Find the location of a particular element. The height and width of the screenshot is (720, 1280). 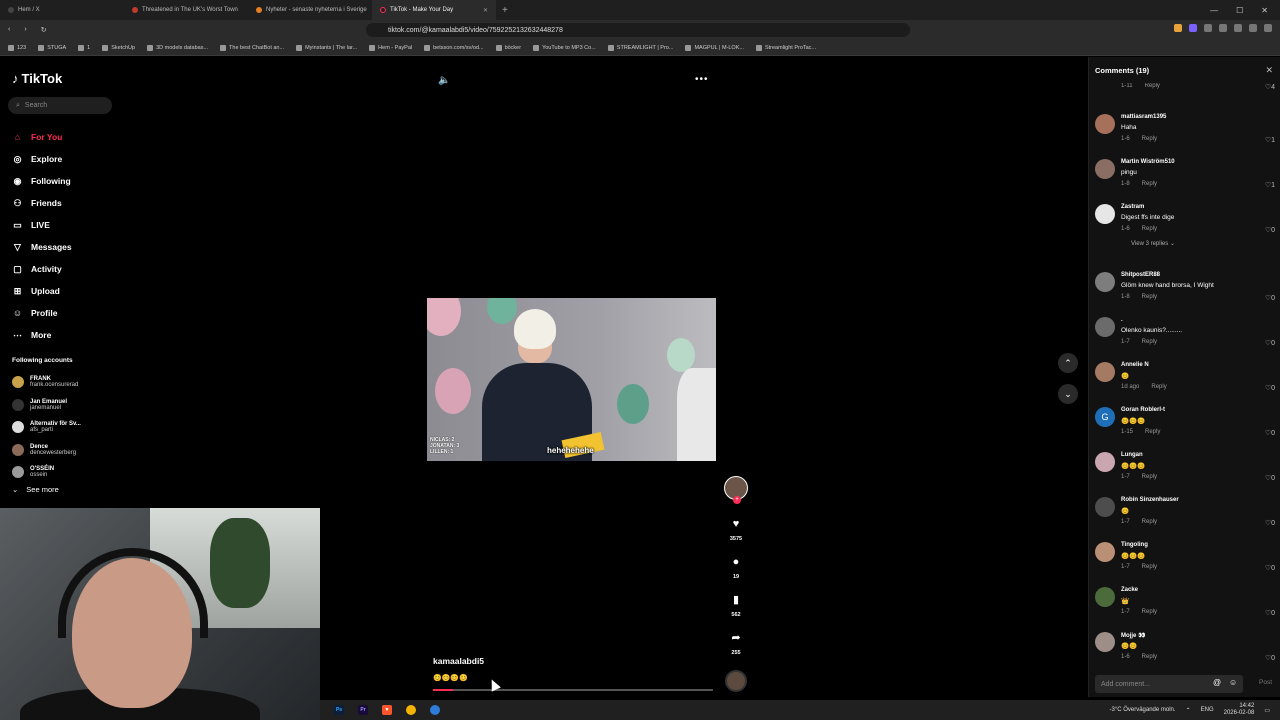

nav-following: ◉ Following is located at coordinates (42, 181).